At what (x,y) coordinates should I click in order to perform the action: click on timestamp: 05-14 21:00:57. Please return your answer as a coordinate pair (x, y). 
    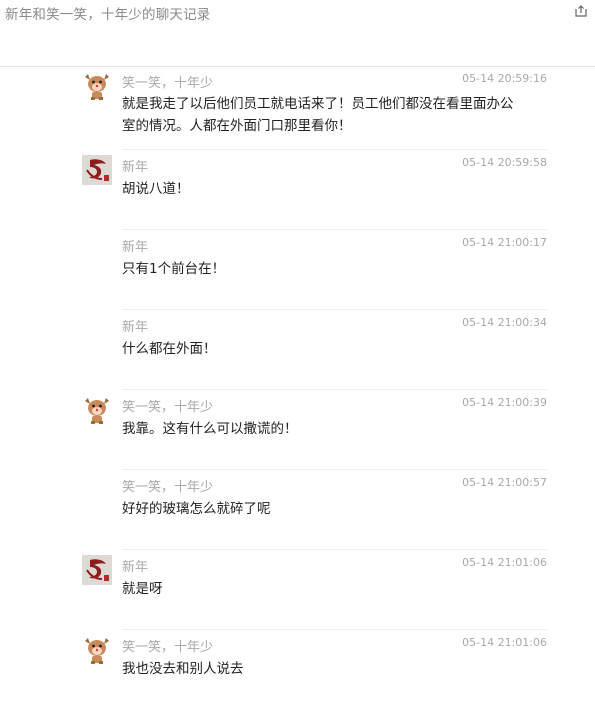
    Looking at the image, I should click on (504, 482).